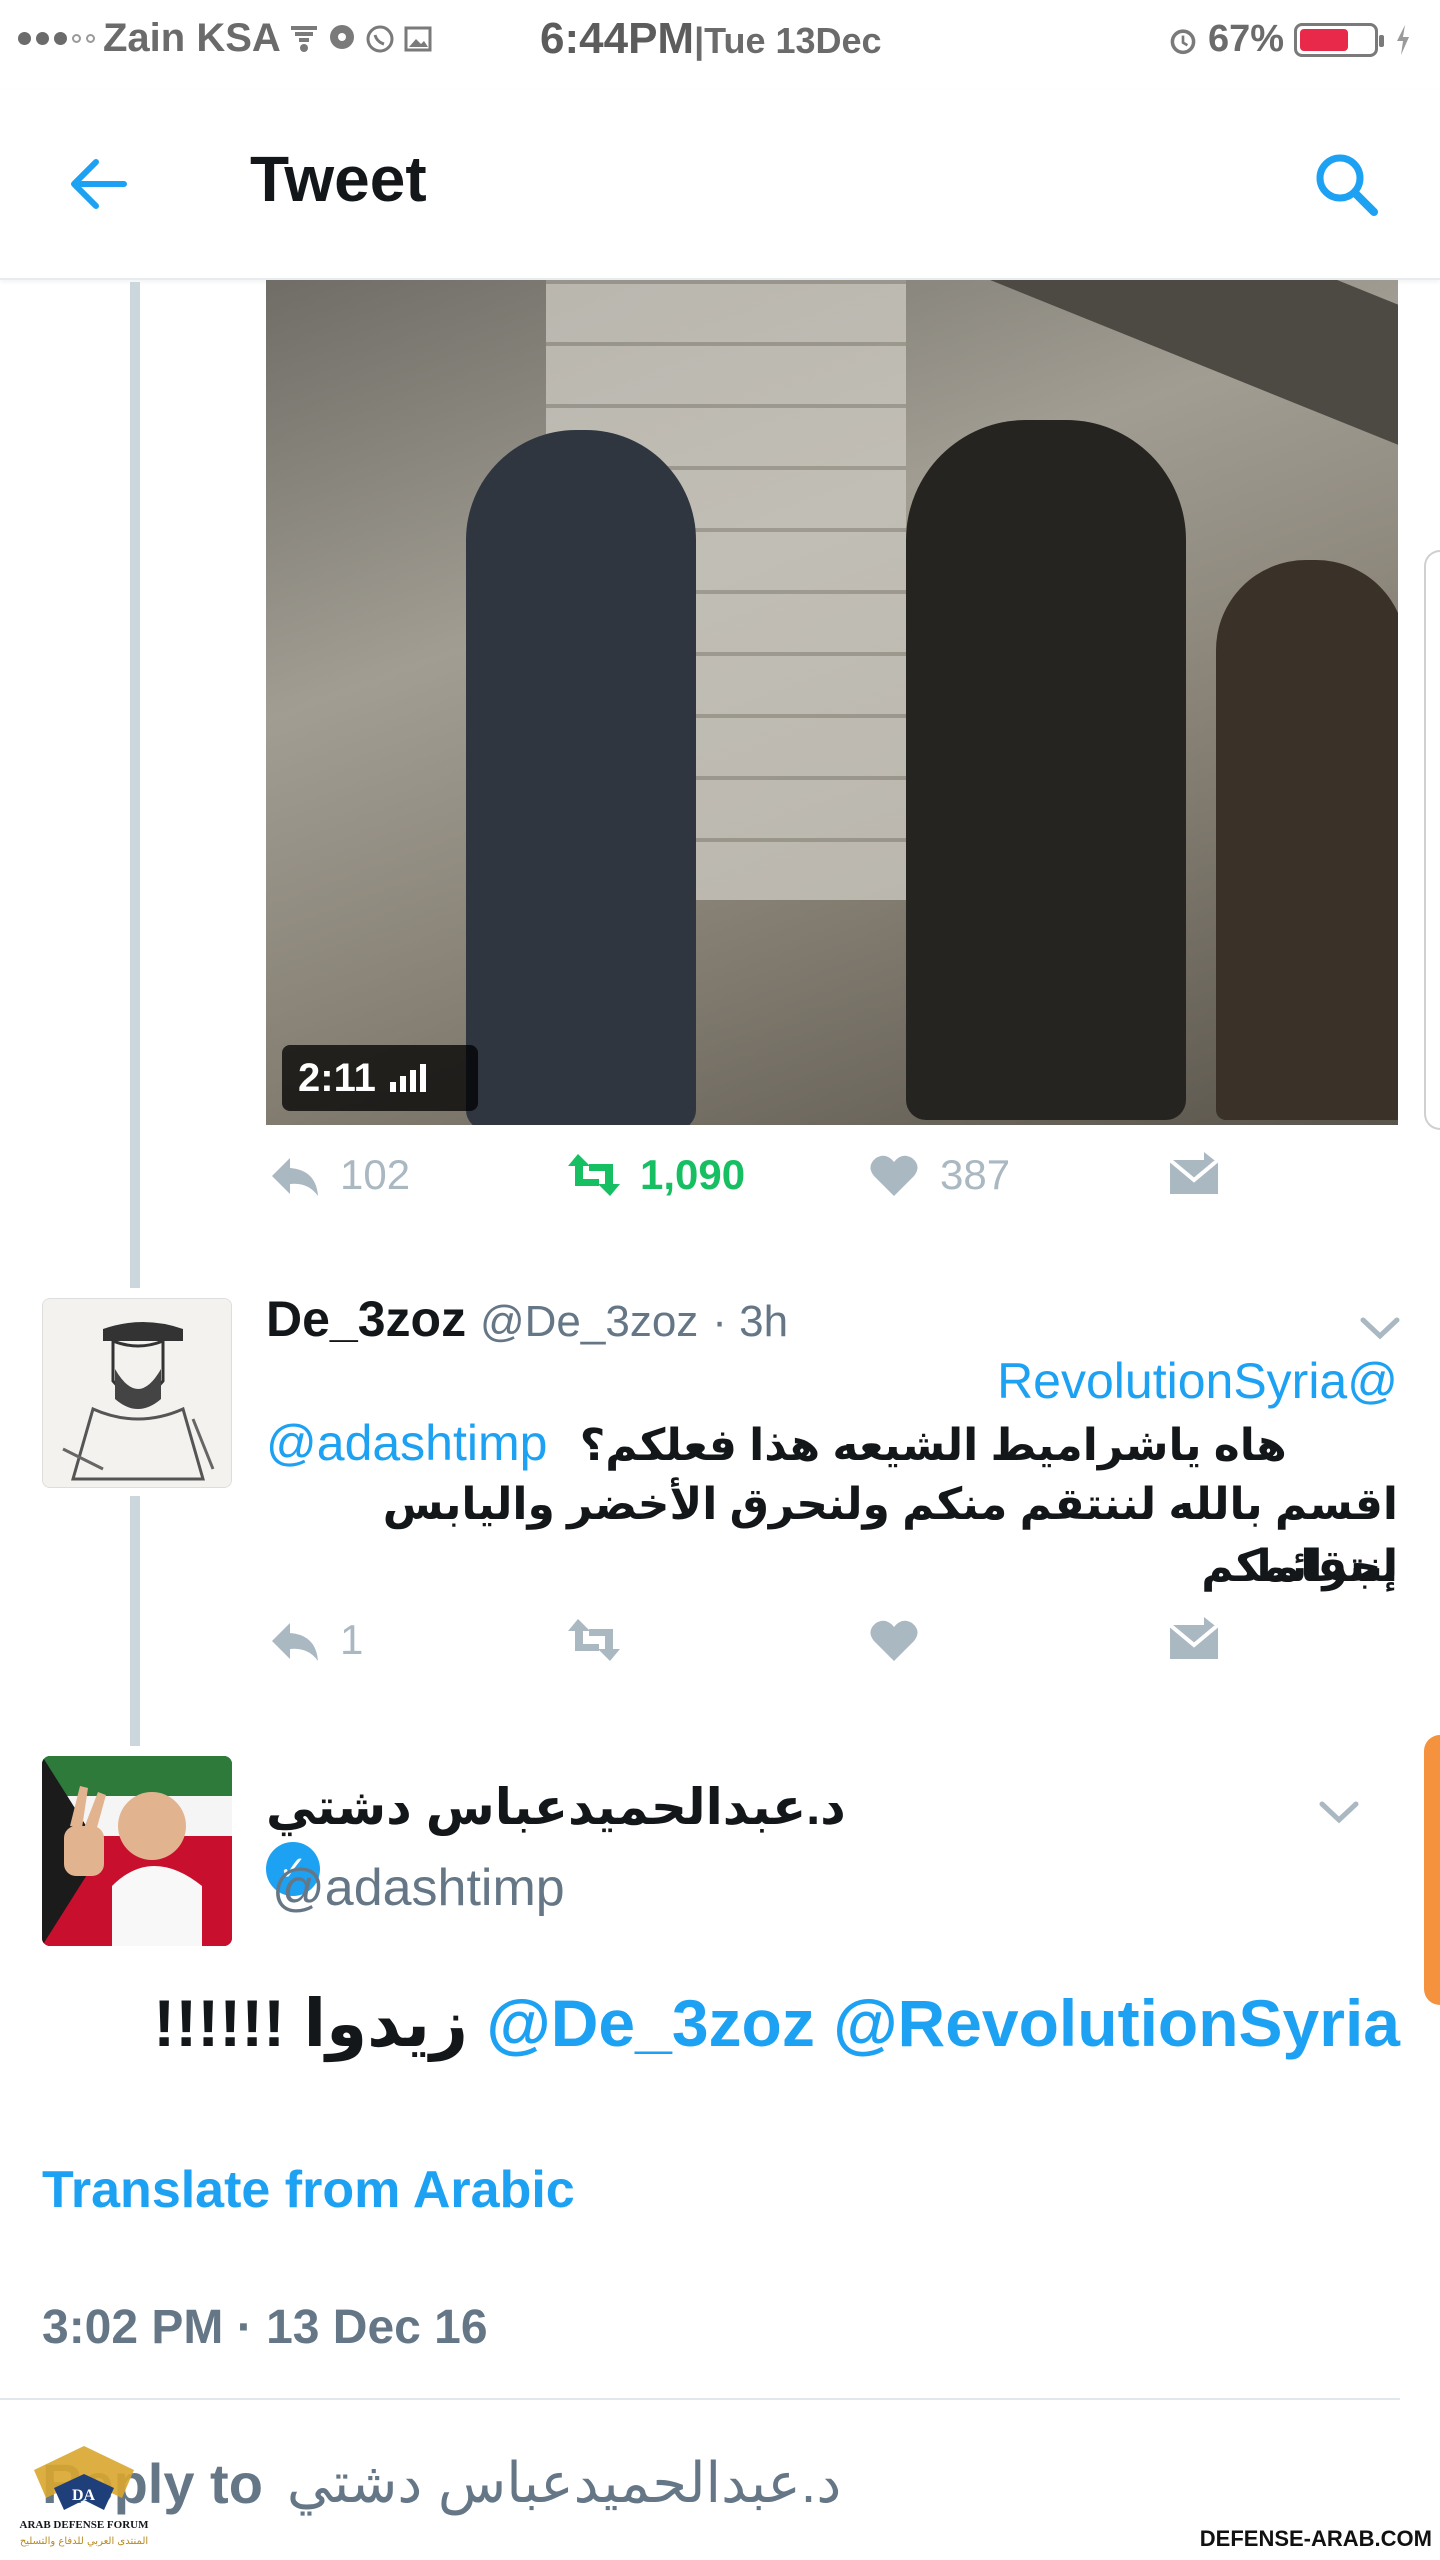  I want to click on retweet-button: 1,090, so click(655, 1175).